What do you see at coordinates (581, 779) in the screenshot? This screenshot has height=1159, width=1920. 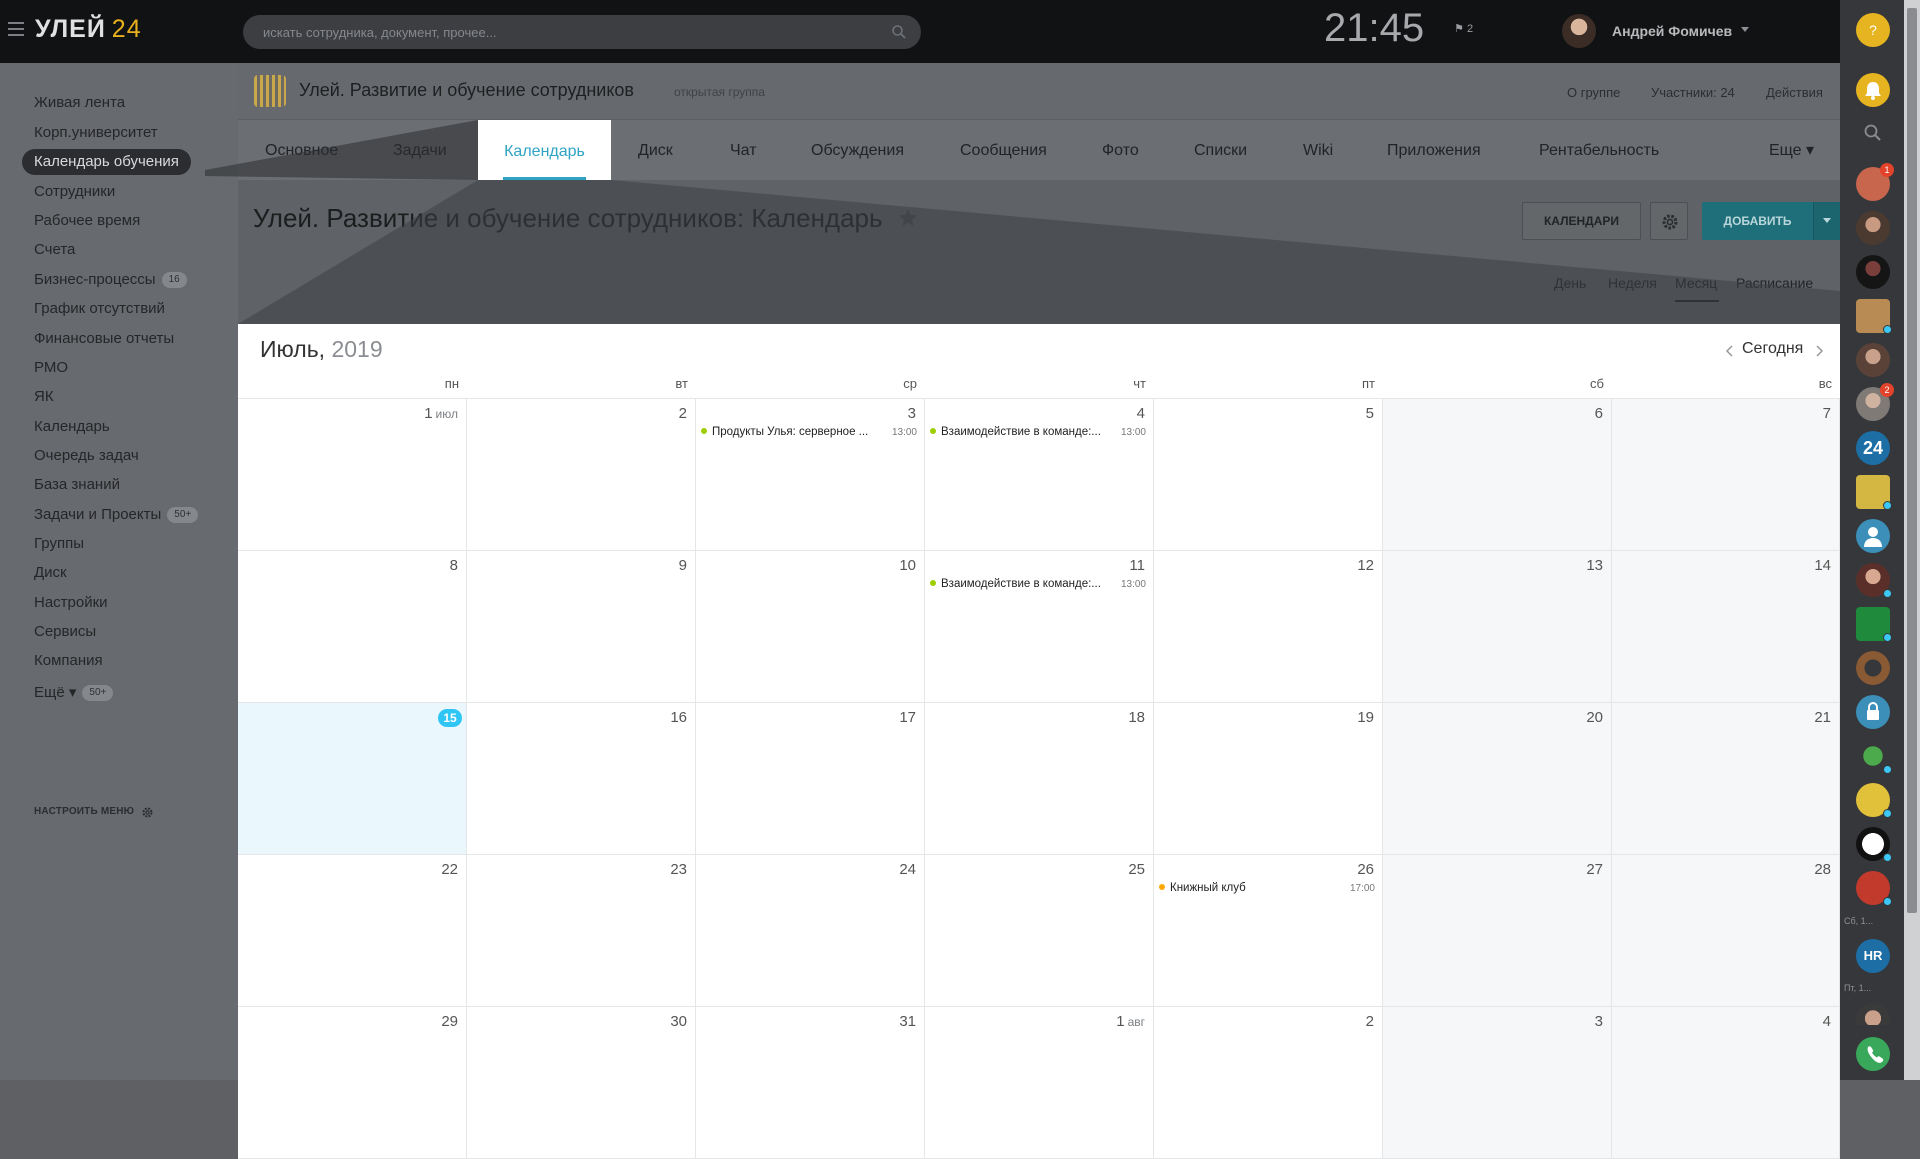 I see `calendar-day-cell: 16` at bounding box center [581, 779].